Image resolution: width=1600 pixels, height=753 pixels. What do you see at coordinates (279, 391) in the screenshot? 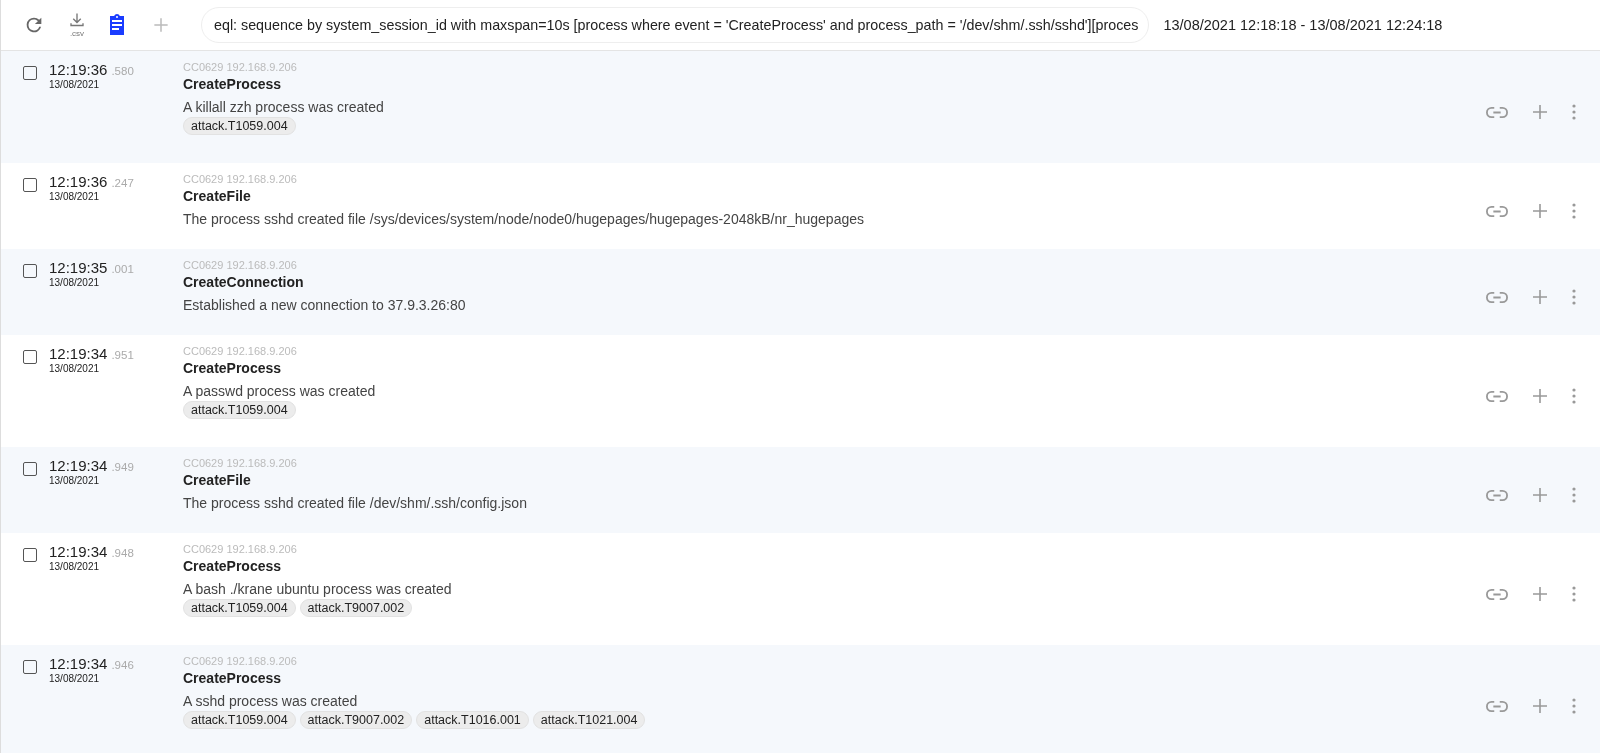
I see `event-description: A passwd process was created` at bounding box center [279, 391].